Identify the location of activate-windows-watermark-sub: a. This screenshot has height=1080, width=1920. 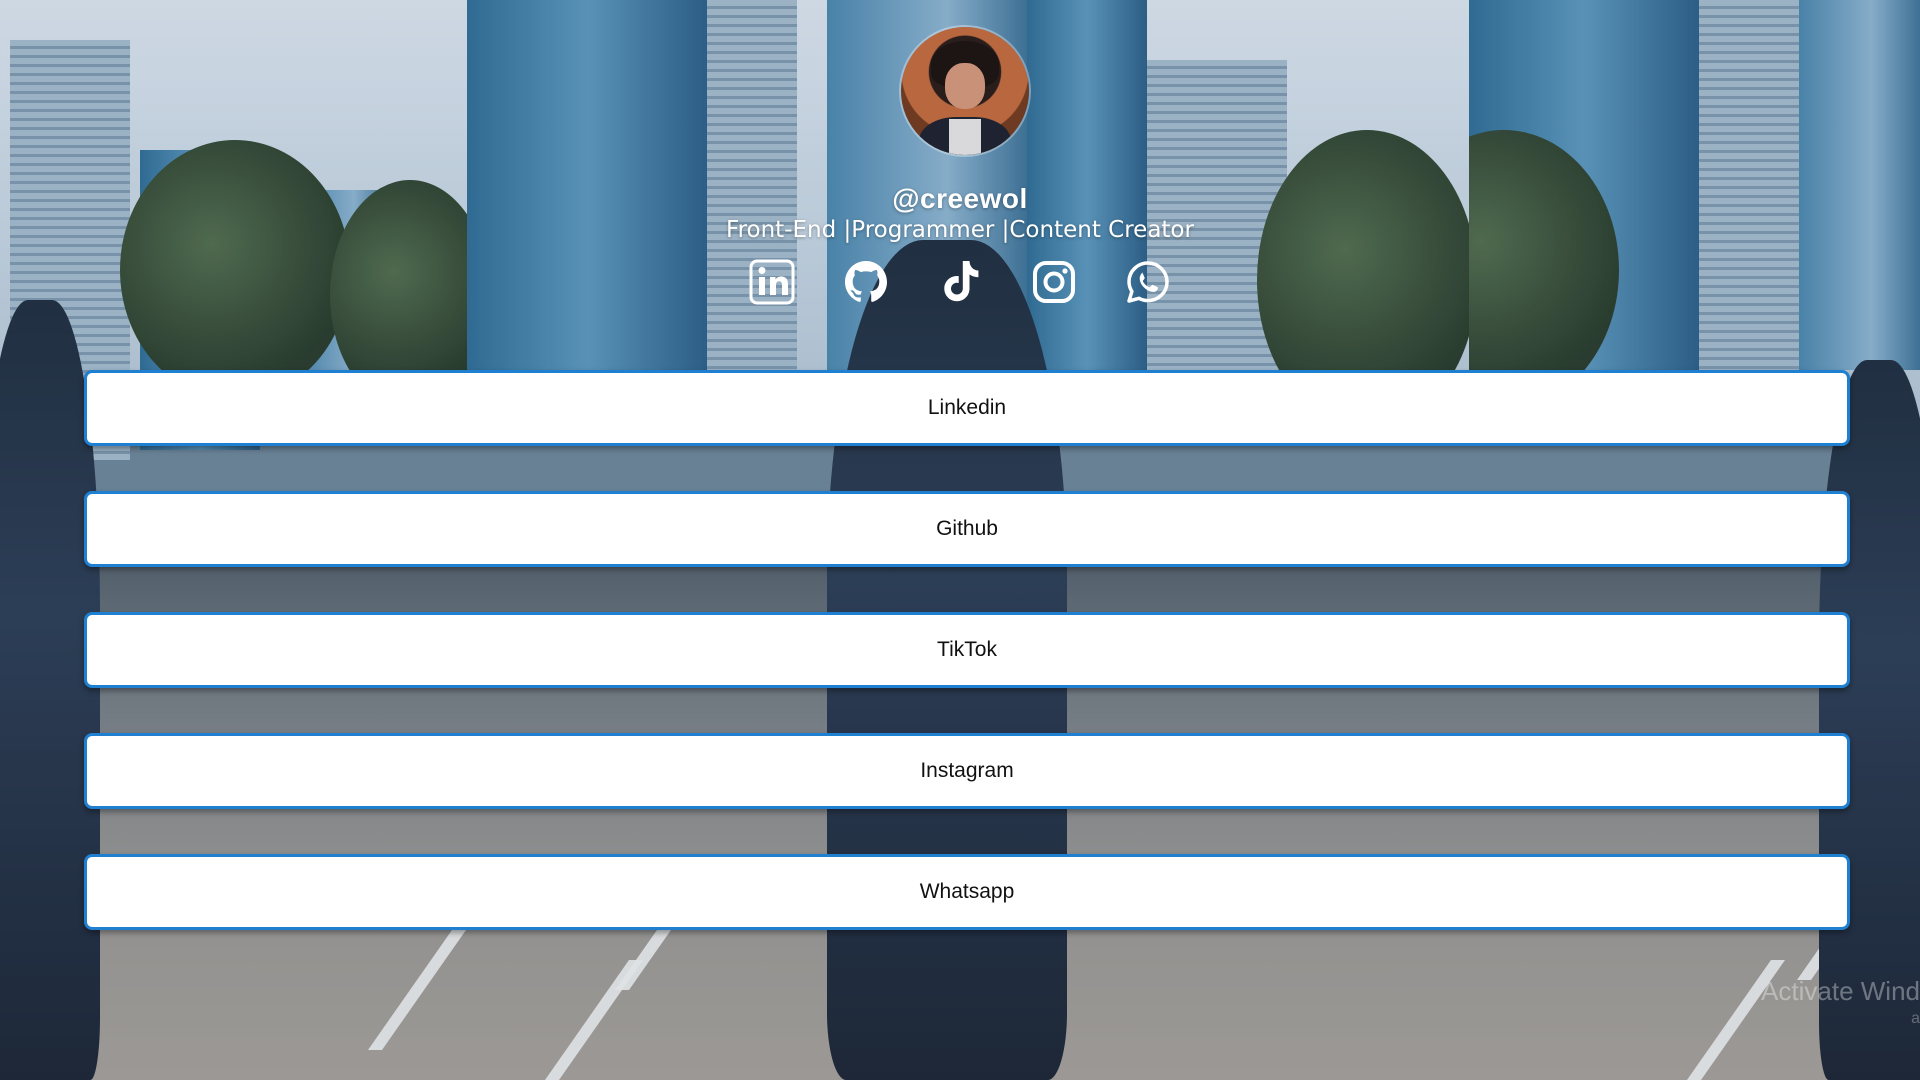
(1915, 1018).